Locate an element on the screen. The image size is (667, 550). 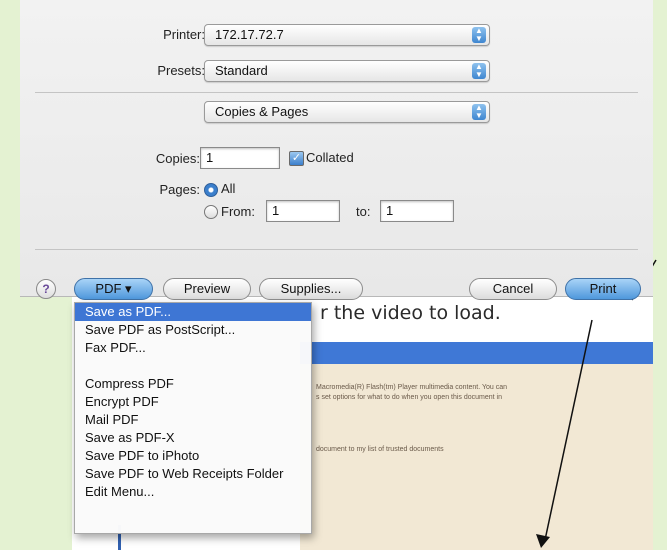
printer-popup: 172.17.72.7 ▲ ▼ is located at coordinates (347, 35).